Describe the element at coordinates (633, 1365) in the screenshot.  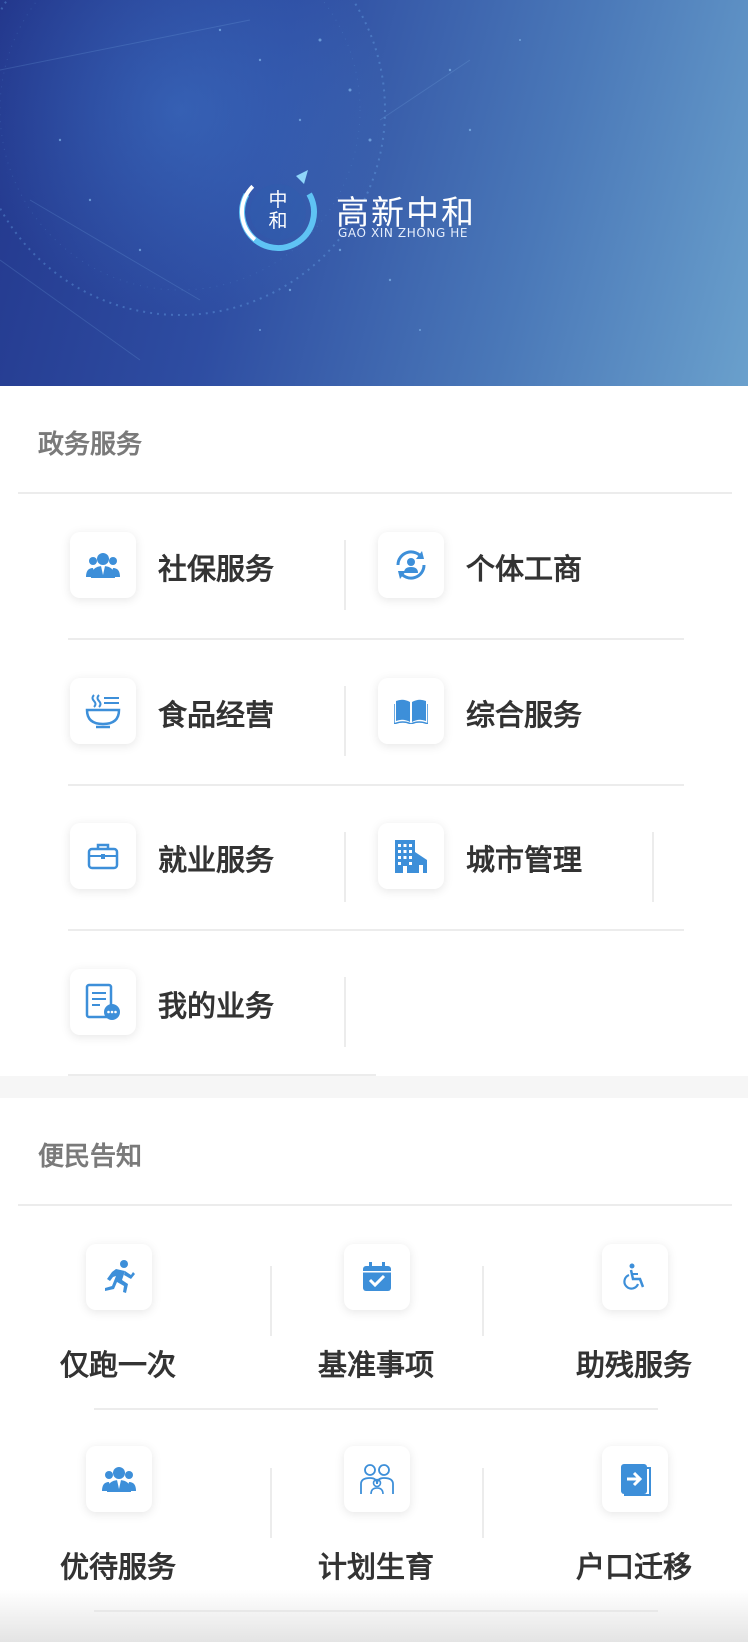
I see `notice-item-label: 助残服务` at that location.